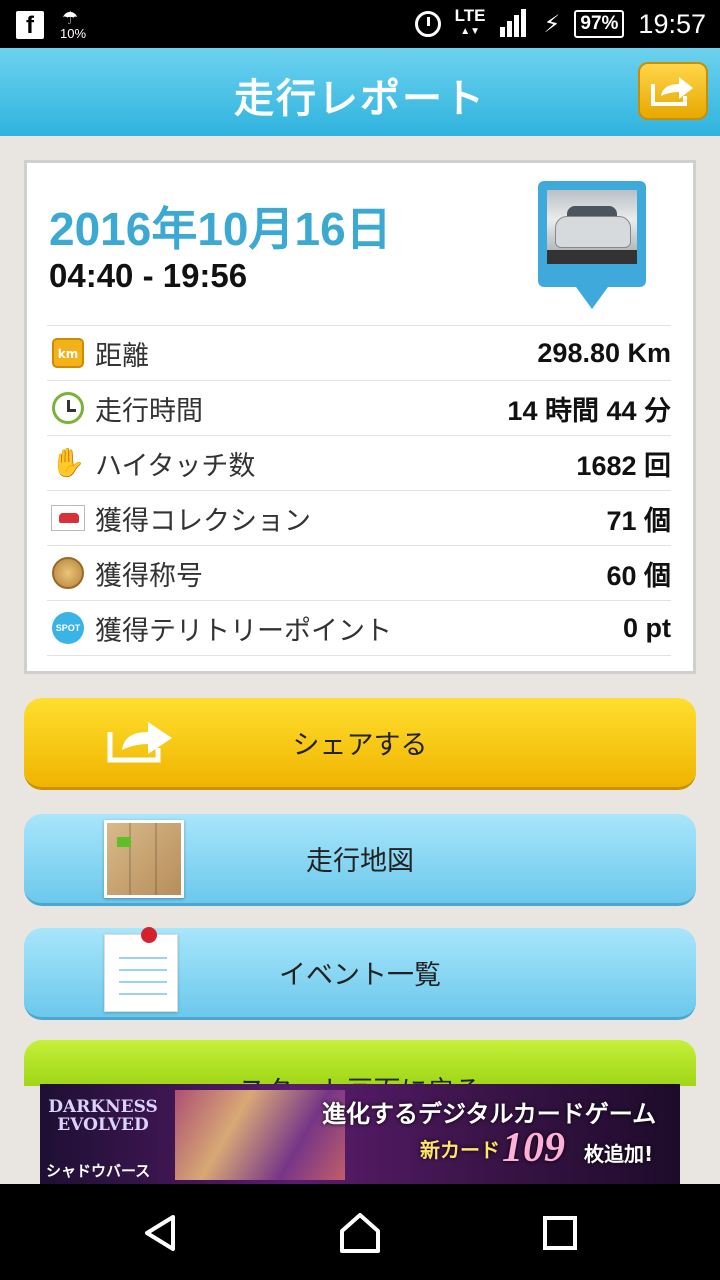 This screenshot has height=1280, width=720. Describe the element at coordinates (514, 24) in the screenshot. I see `signal-icon` at that location.